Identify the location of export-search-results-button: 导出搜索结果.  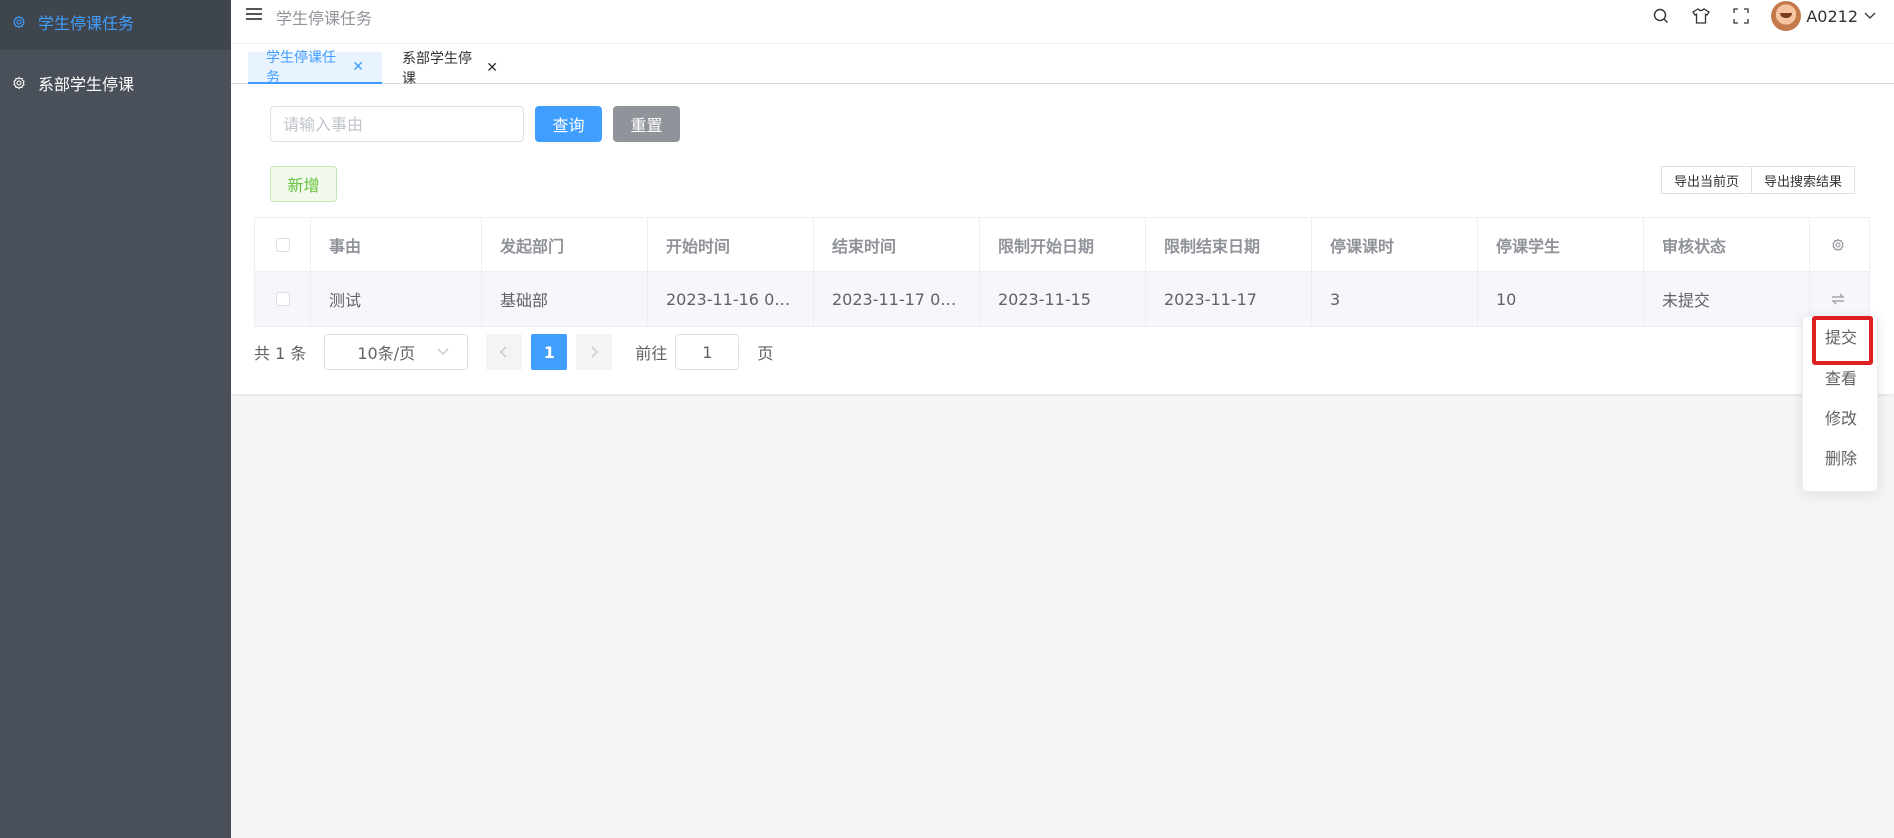
(1803, 180).